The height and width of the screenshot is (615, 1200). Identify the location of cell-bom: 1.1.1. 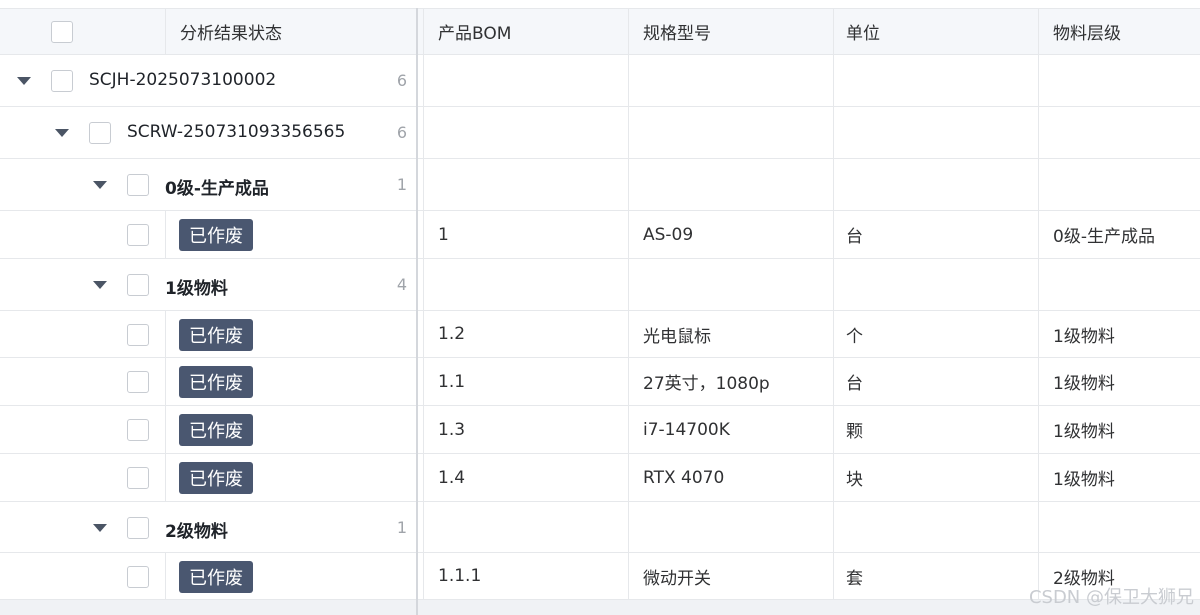
(460, 576).